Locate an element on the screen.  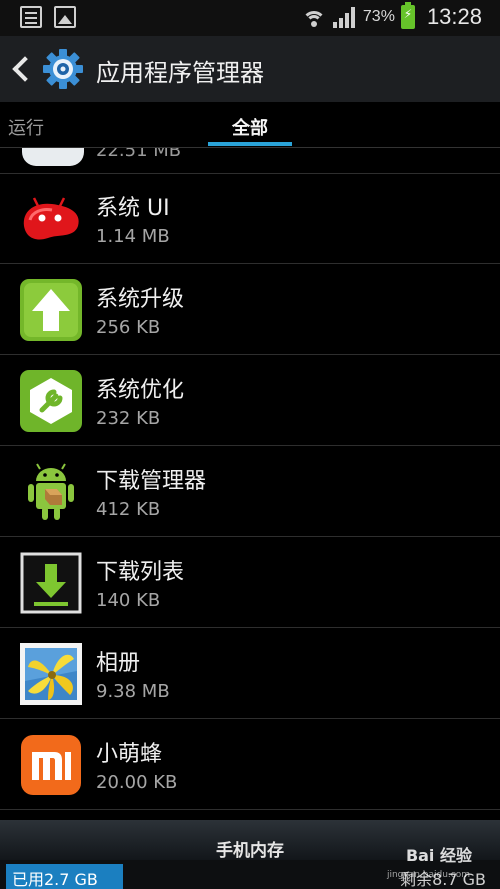
app-size: 22.51 MB is located at coordinates (139, 154).